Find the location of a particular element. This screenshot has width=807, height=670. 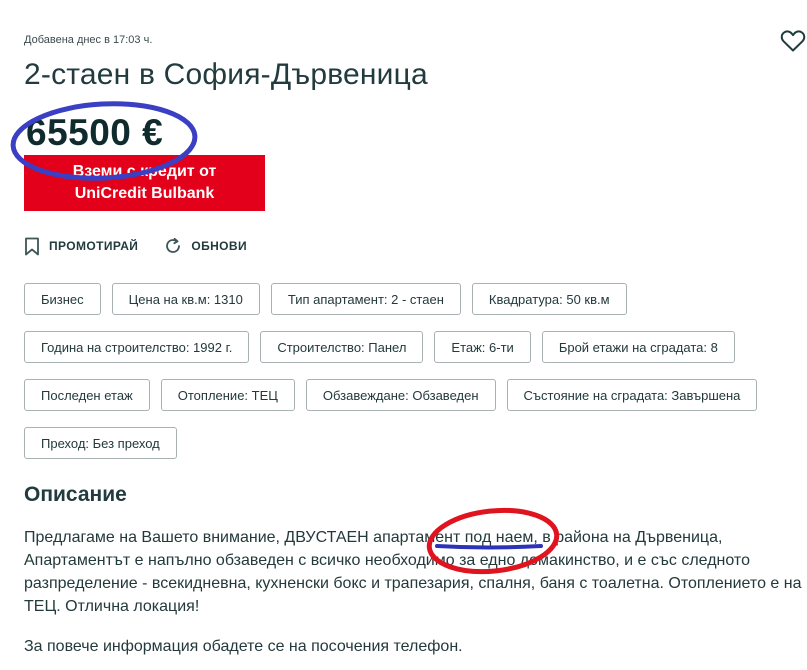

listing-title: 2-стаен в София-Дървеница is located at coordinates (226, 74).